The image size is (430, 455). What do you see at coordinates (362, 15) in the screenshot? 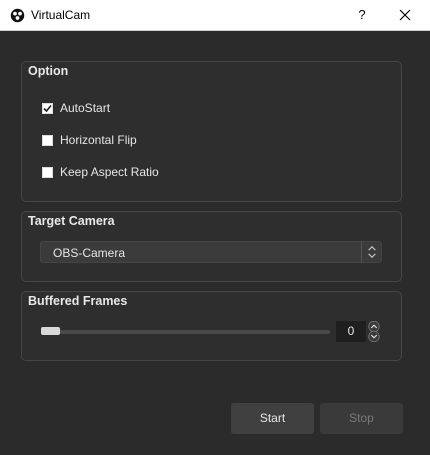
I see `help-button: ?` at bounding box center [362, 15].